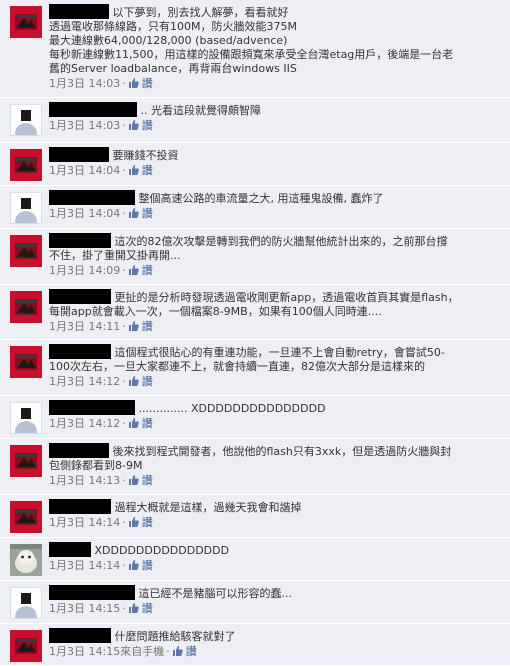 This screenshot has height=666, width=510. I want to click on comment-body: .. 光看這段就覺得頗智障 1月3日 14:03 · 讚, so click(272, 117).